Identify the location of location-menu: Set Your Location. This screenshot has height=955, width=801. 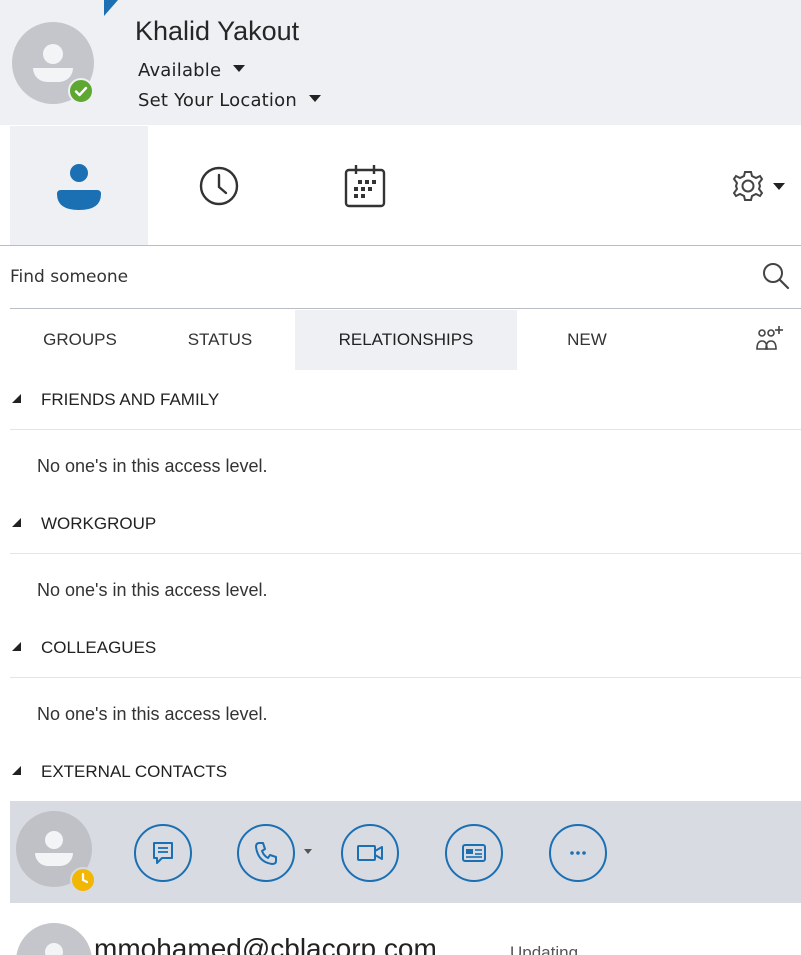
(229, 100).